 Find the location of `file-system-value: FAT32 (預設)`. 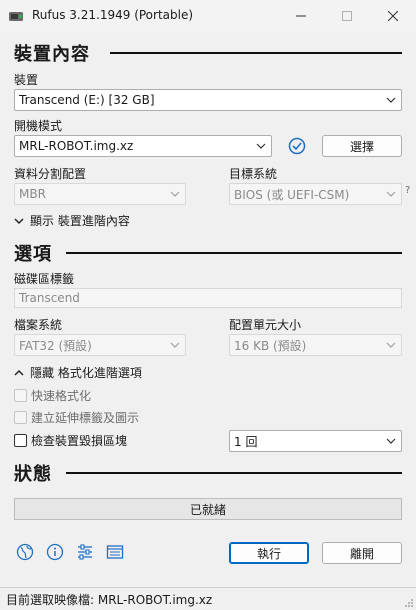

file-system-value: FAT32 (預設) is located at coordinates (55, 345).